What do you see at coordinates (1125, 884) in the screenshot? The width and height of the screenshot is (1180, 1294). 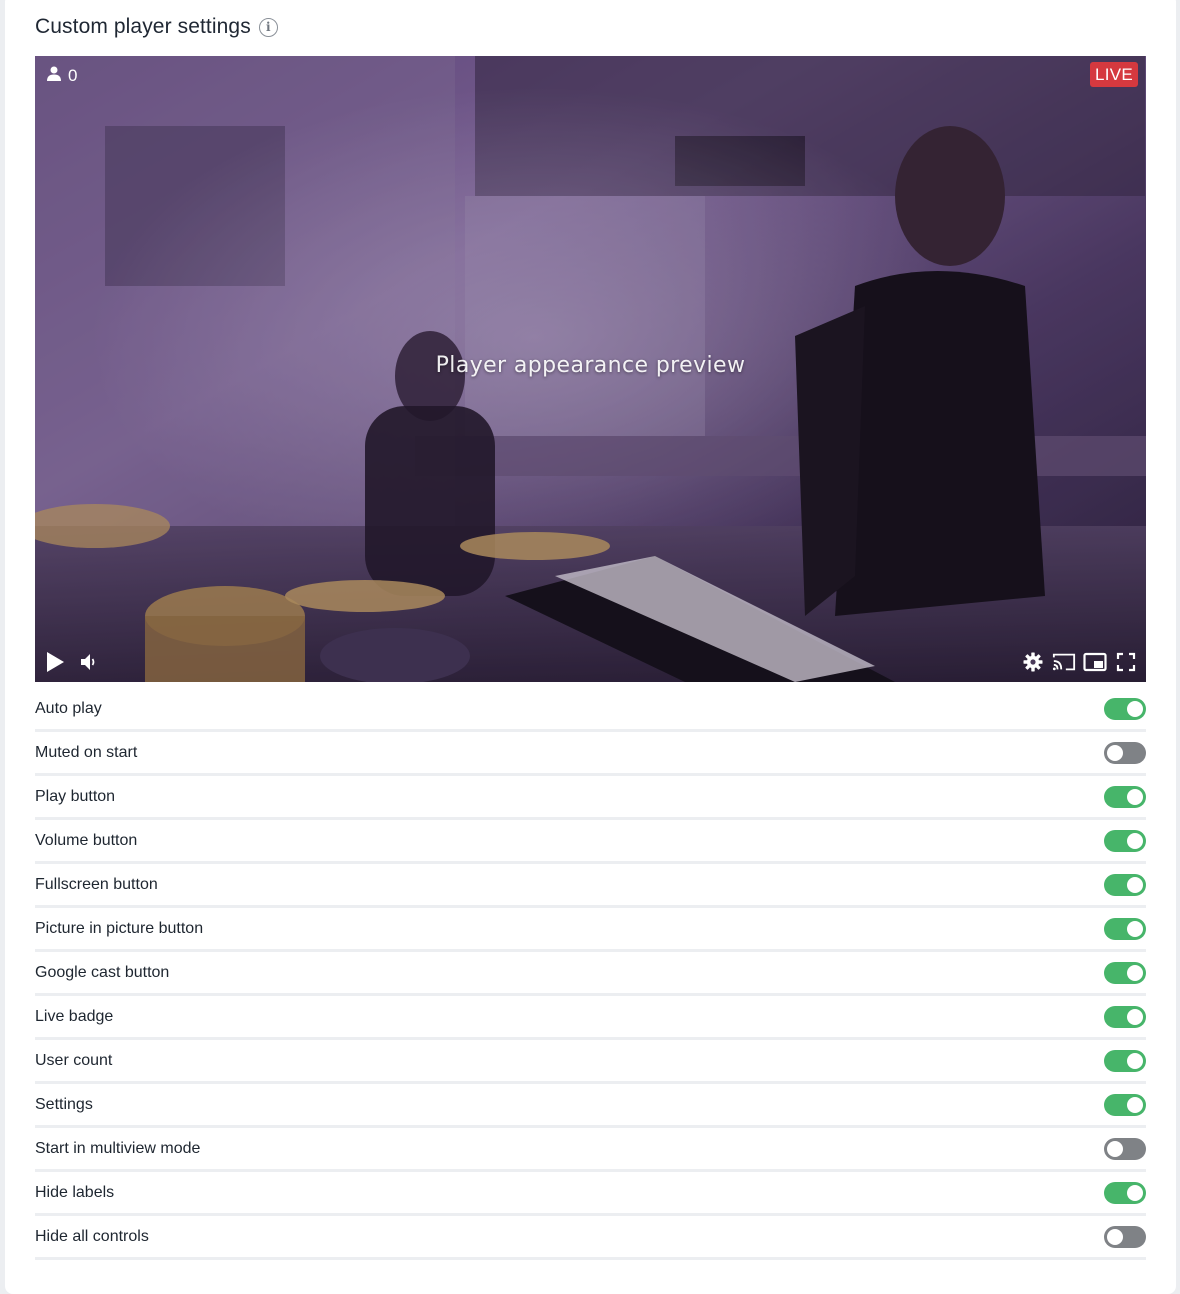 I see `toggle-fullscreen-button` at bounding box center [1125, 884].